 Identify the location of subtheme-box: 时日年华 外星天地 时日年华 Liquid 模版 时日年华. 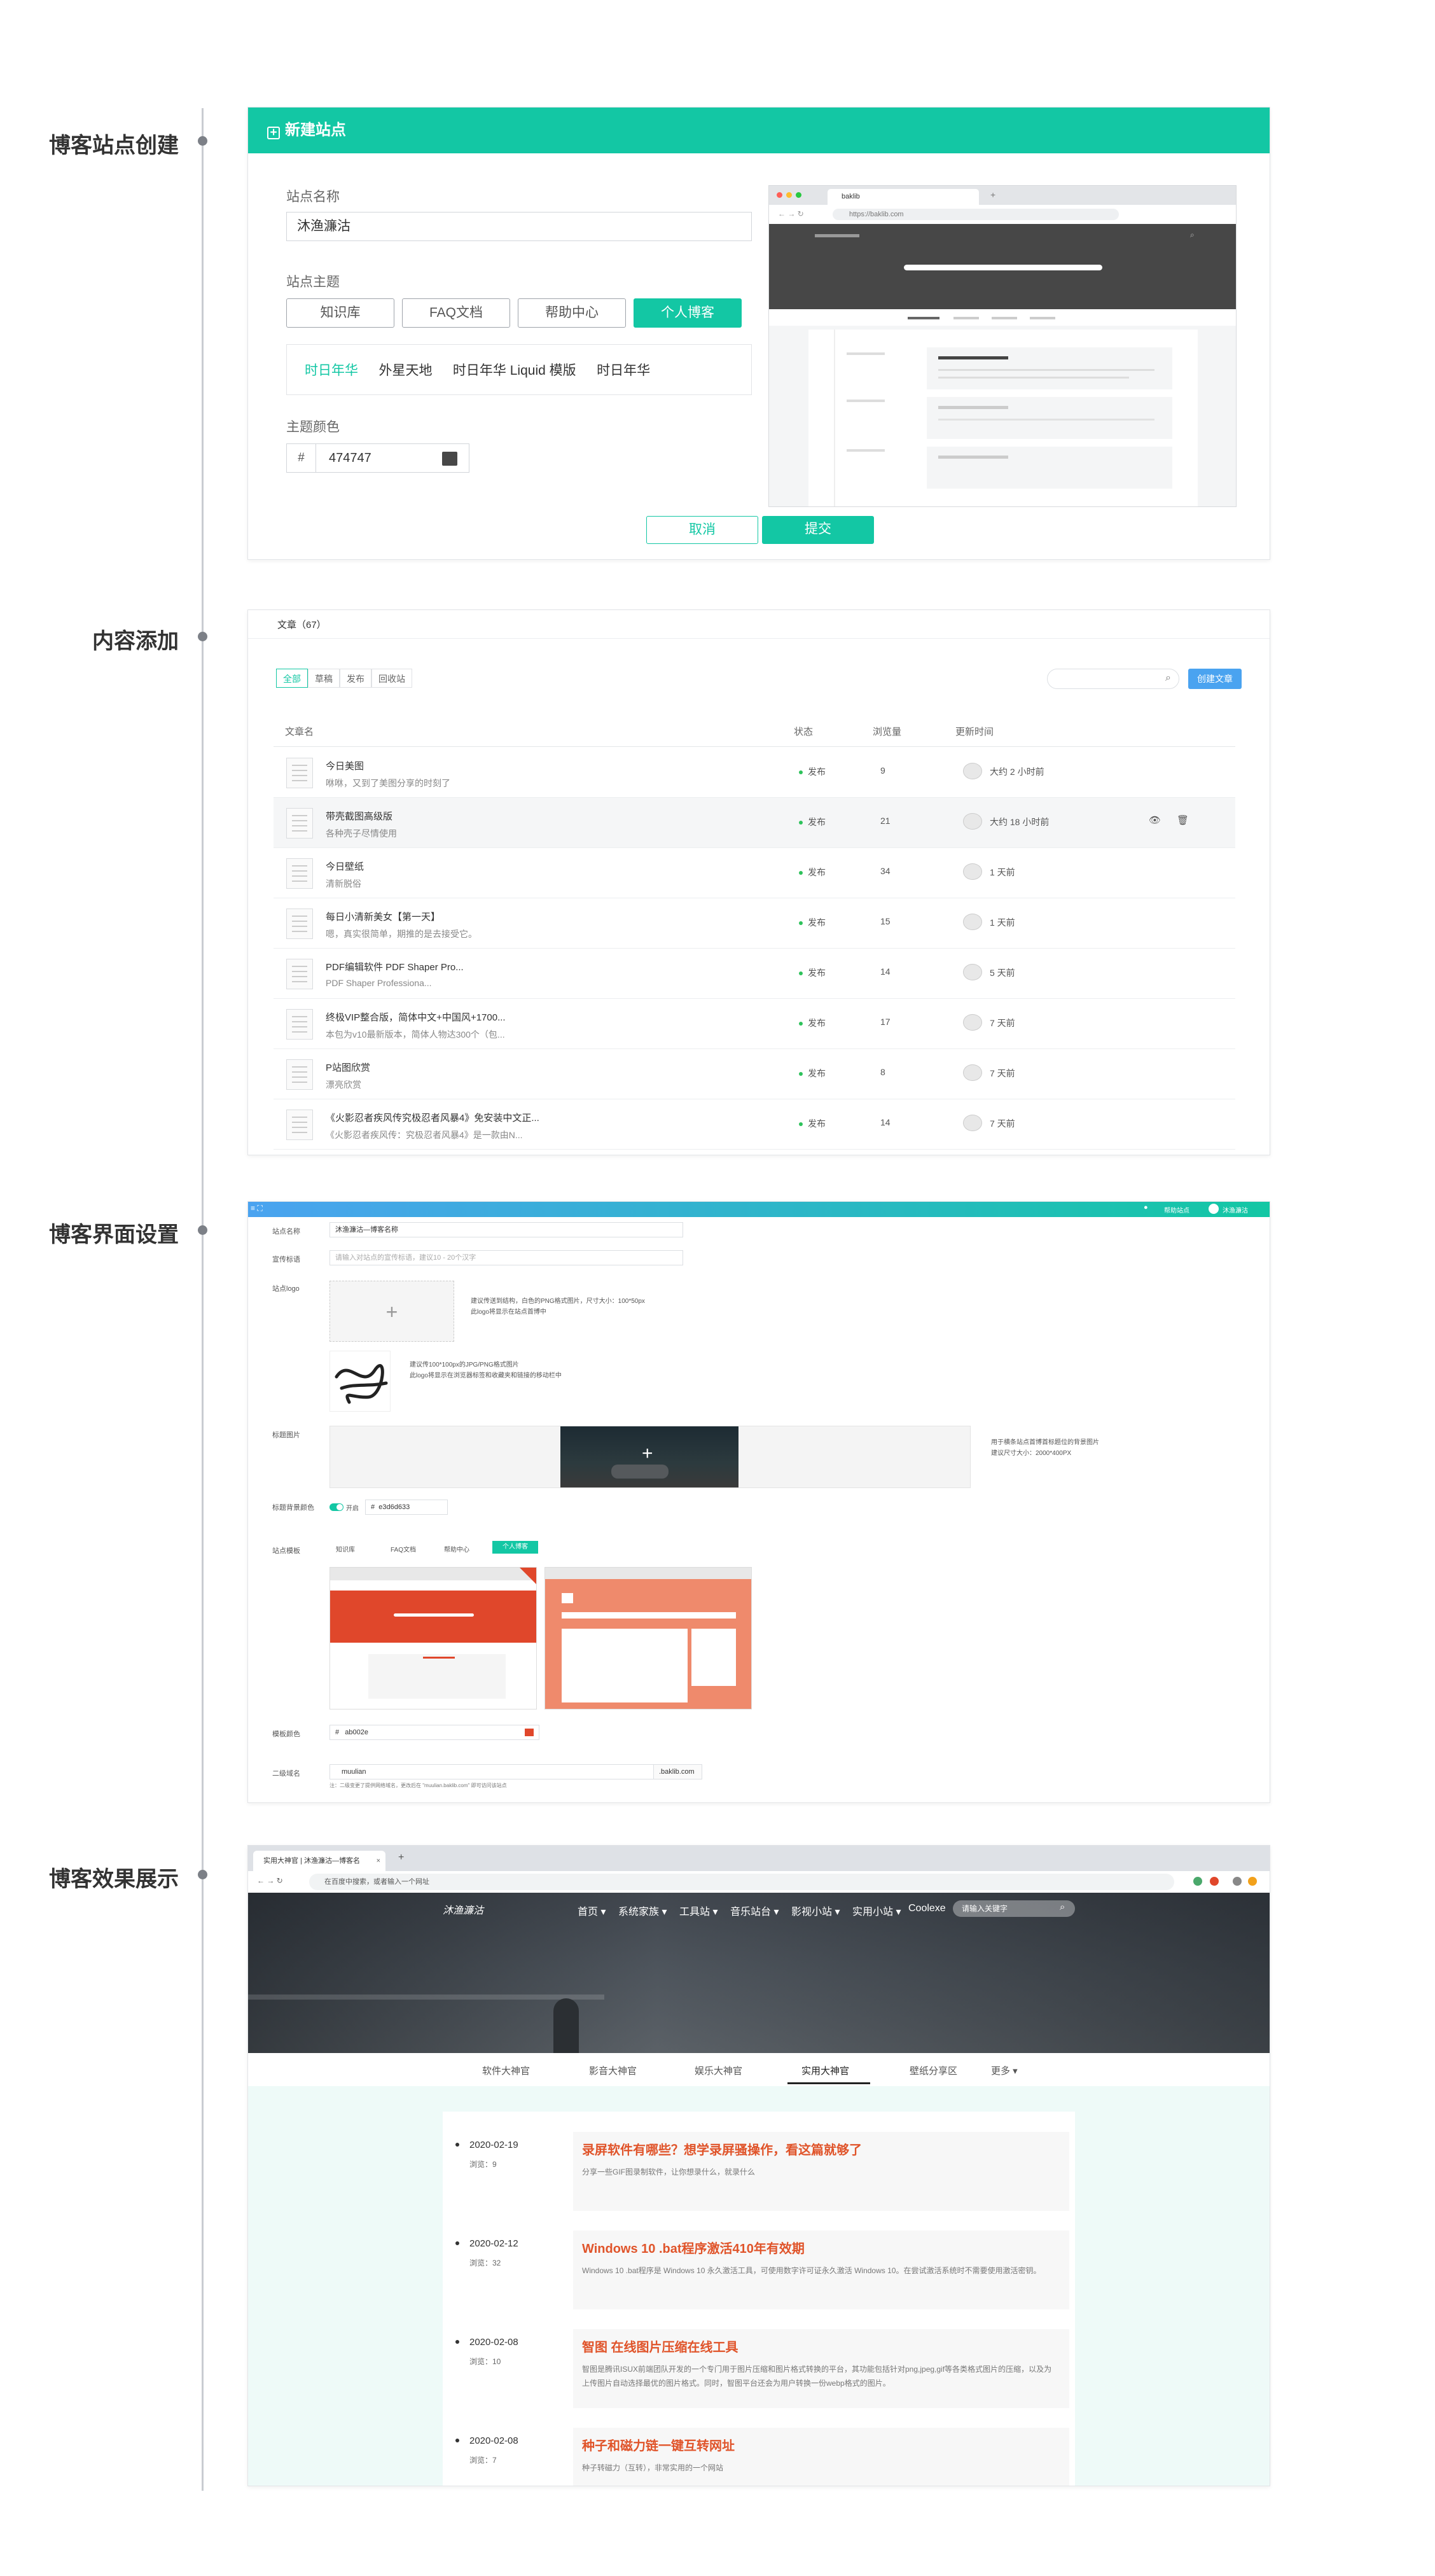
(519, 369).